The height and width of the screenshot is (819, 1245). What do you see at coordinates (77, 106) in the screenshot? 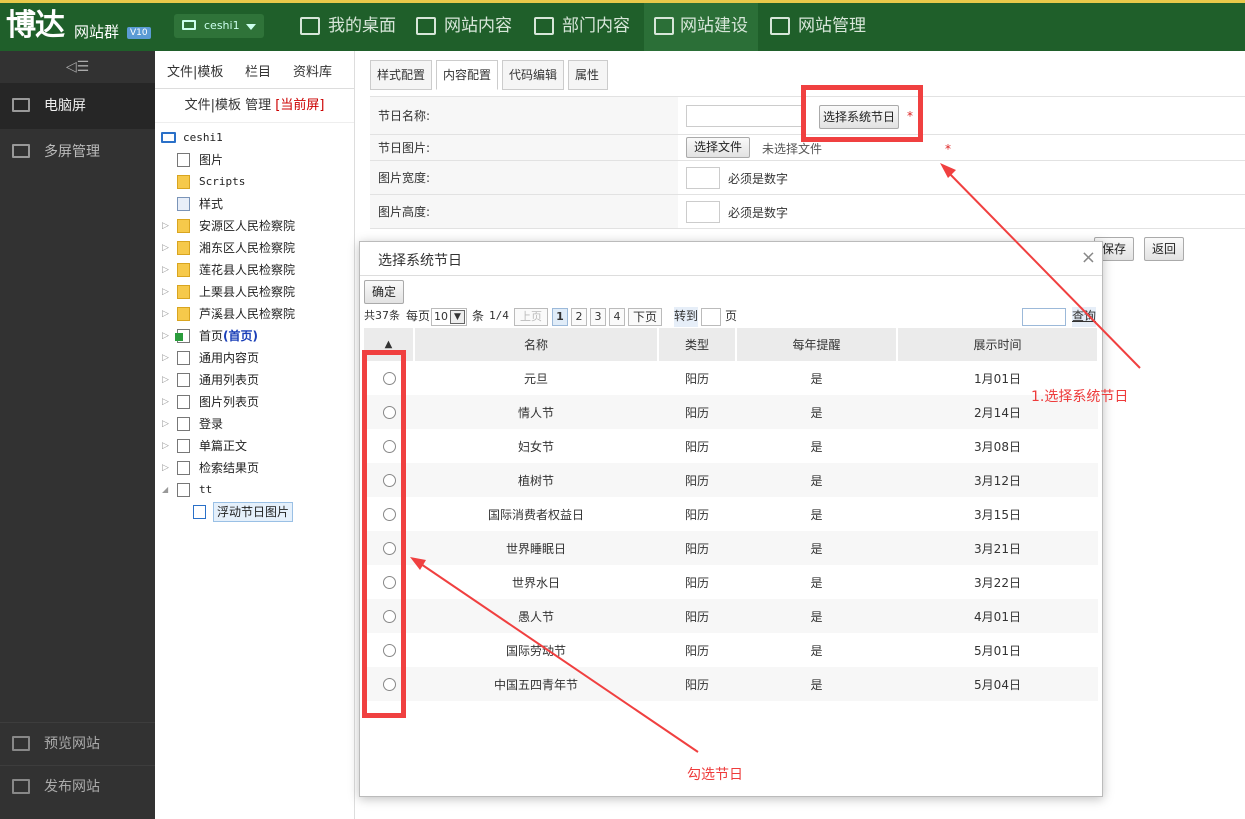
I see `sidebar-item-pc-screen: 电脑屏` at bounding box center [77, 106].